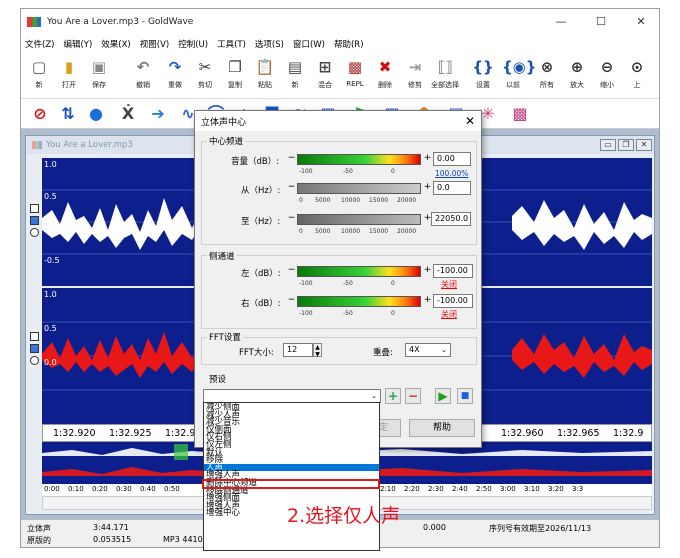  I want to click on right-label: 右（dB）:, so click(261, 304).